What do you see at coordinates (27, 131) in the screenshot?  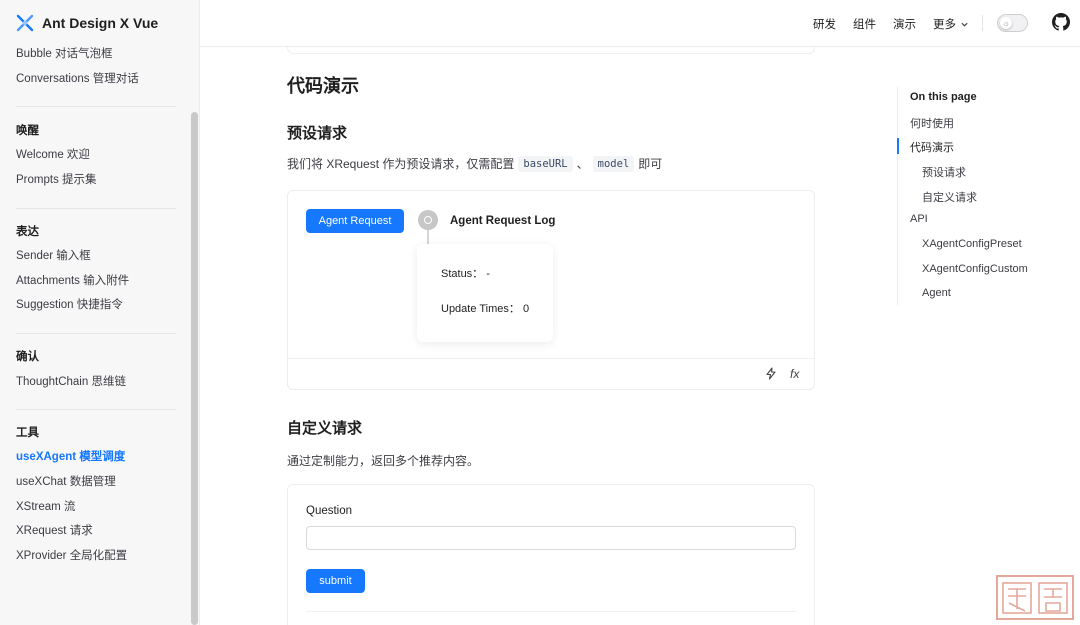 I see `sidebar-group-title: 唤醒` at bounding box center [27, 131].